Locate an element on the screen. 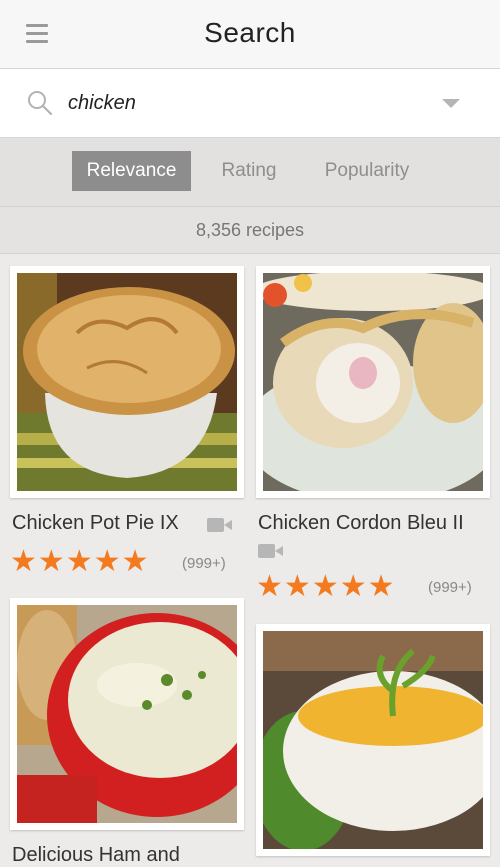 This screenshot has width=500, height=867. app-header: Search is located at coordinates (250, 34).